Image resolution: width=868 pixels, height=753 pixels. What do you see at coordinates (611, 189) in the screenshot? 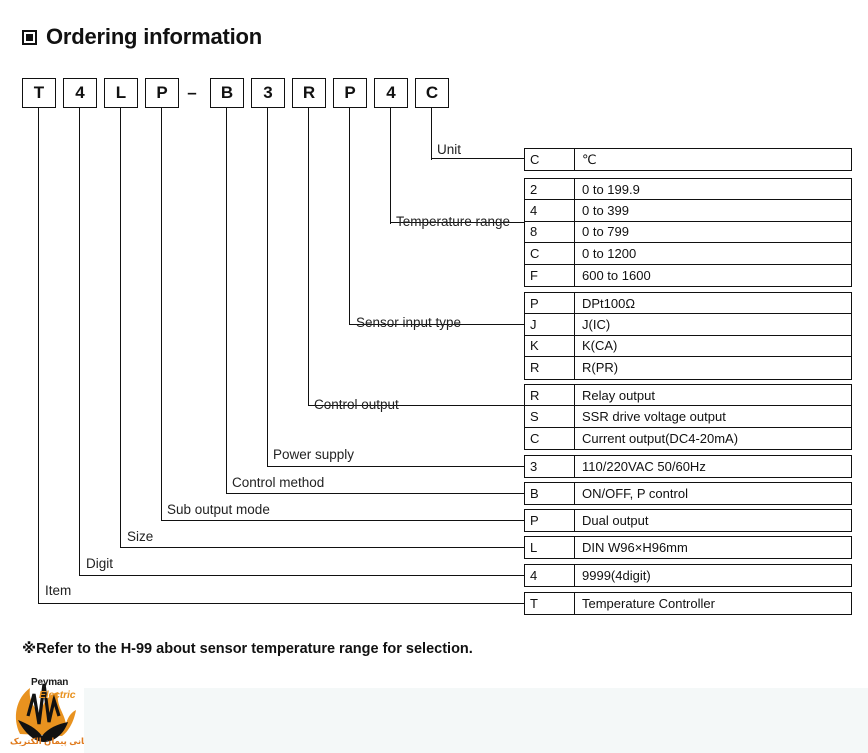
I see `spec-desc: 0 to 199.9` at bounding box center [611, 189].